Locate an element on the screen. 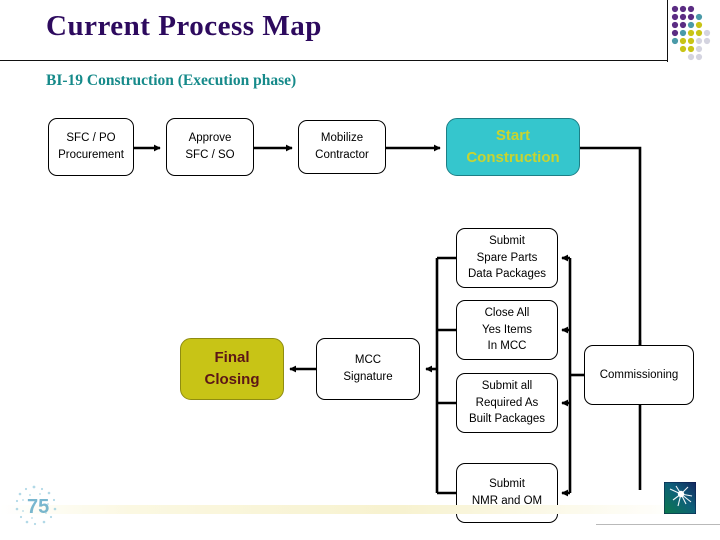 Image resolution: width=720 pixels, height=540 pixels. node-submit-spare-parts: Submit Spare Parts Data Packages is located at coordinates (507, 258).